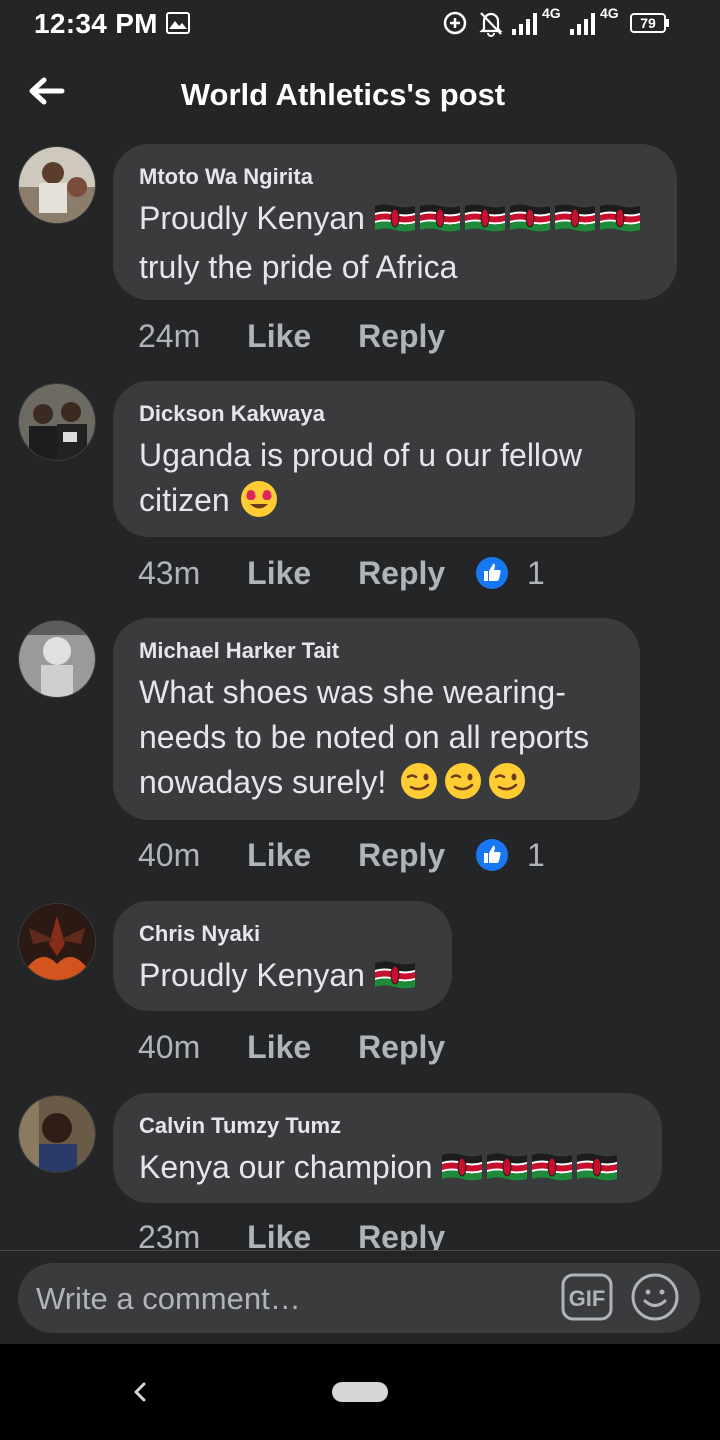 Image resolution: width=720 pixels, height=1440 pixels. Describe the element at coordinates (184, 500) in the screenshot. I see `comment-text-line: citizen` at that location.